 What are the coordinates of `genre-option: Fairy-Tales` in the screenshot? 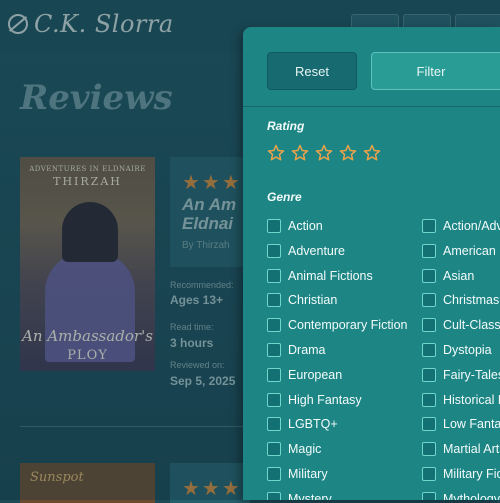 It's located at (461, 374).